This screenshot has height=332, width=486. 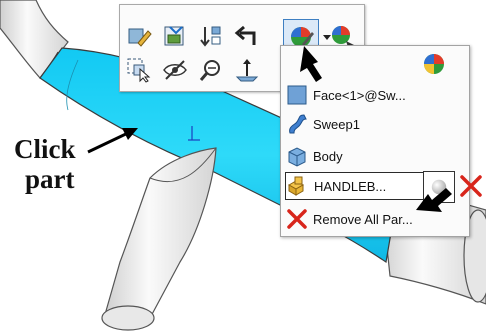 I want to click on part-appearance-swatch, so click(x=439, y=187).